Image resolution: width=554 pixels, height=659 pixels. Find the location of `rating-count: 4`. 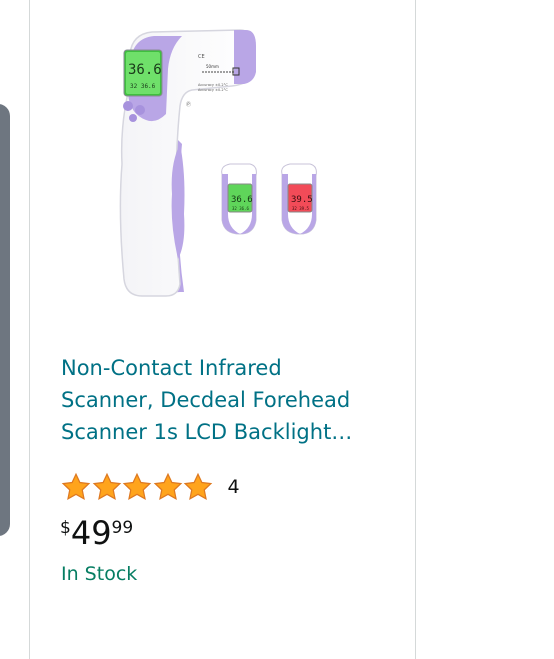

rating-count: 4 is located at coordinates (234, 487).